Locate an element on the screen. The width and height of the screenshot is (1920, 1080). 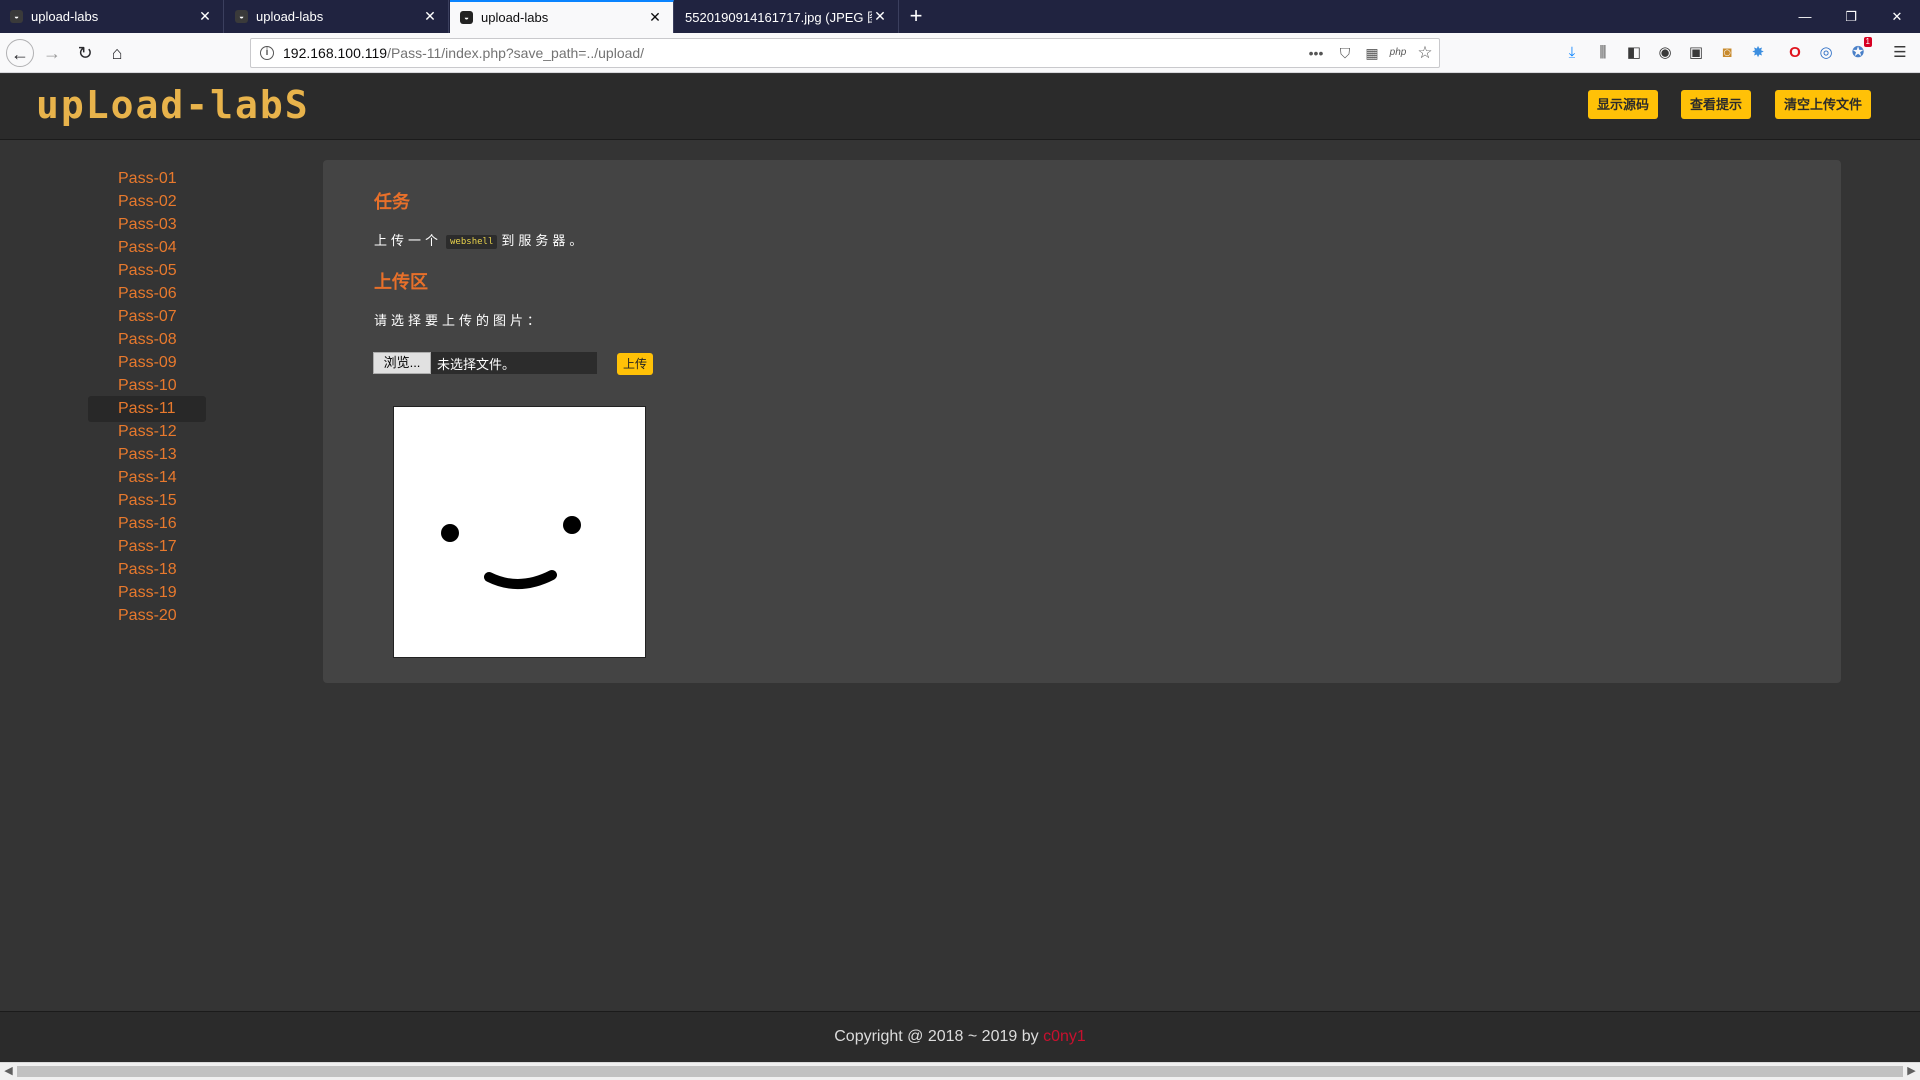
bookmark-star-icon: ☆ is located at coordinates (1425, 53).